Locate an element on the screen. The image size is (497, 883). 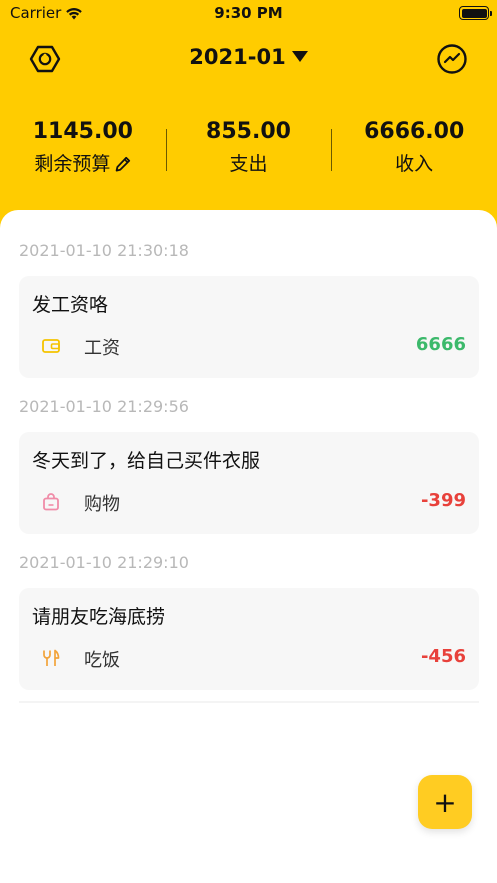
remaining-budget: 1145.00 剩余预算 is located at coordinates (83, 150).